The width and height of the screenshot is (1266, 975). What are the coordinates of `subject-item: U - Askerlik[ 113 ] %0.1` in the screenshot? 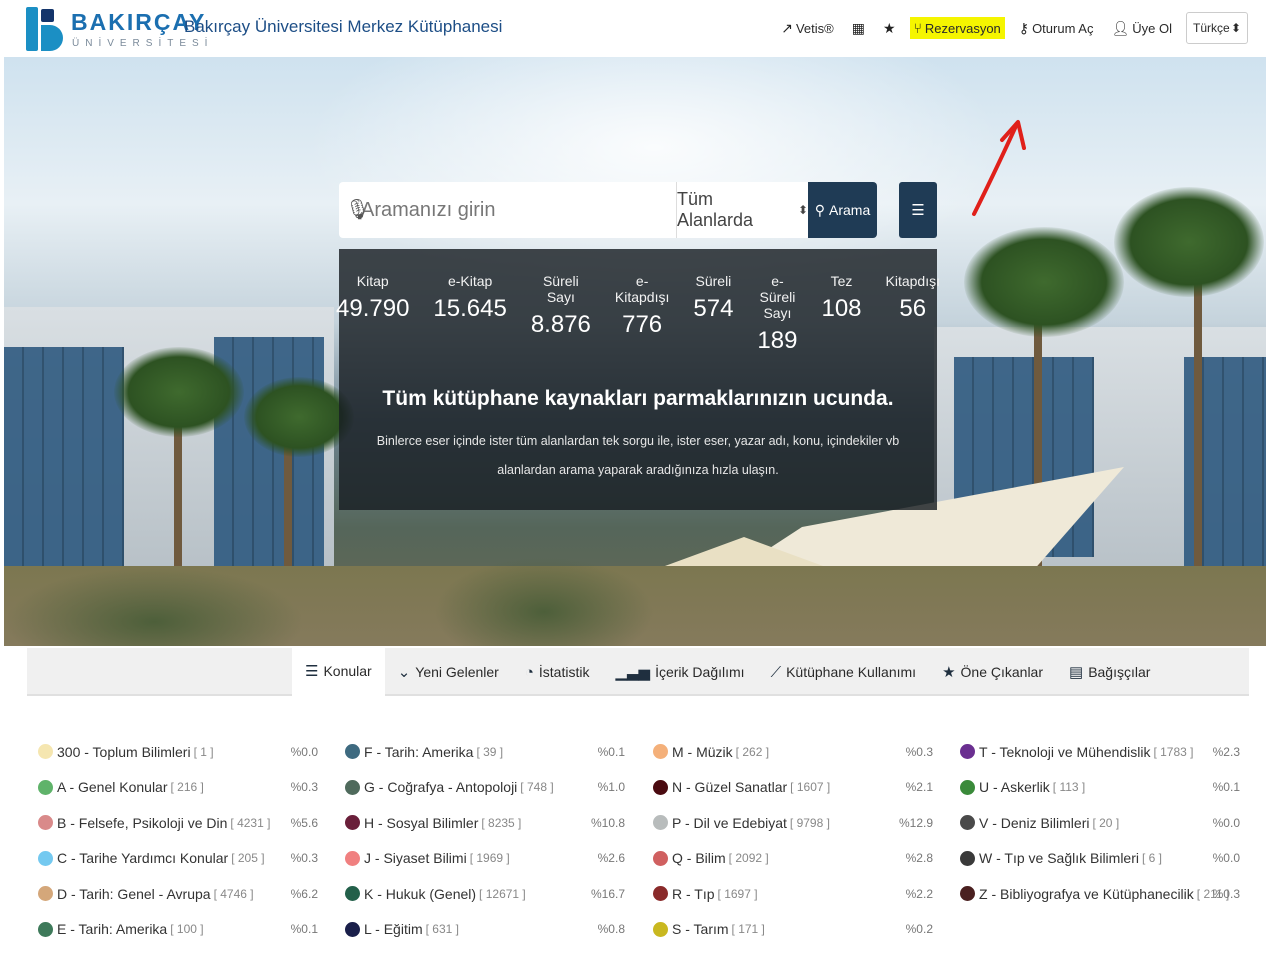 It's located at (1100, 788).